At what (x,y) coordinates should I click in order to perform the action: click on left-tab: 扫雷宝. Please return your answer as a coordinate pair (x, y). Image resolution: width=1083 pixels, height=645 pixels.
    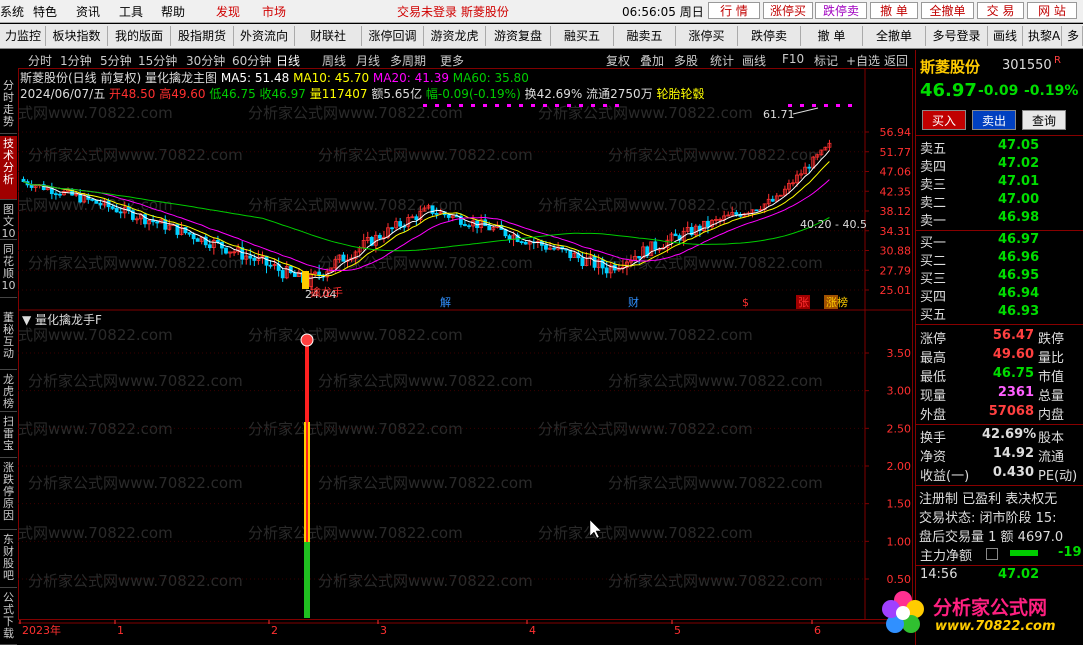
    Looking at the image, I should click on (8, 436).